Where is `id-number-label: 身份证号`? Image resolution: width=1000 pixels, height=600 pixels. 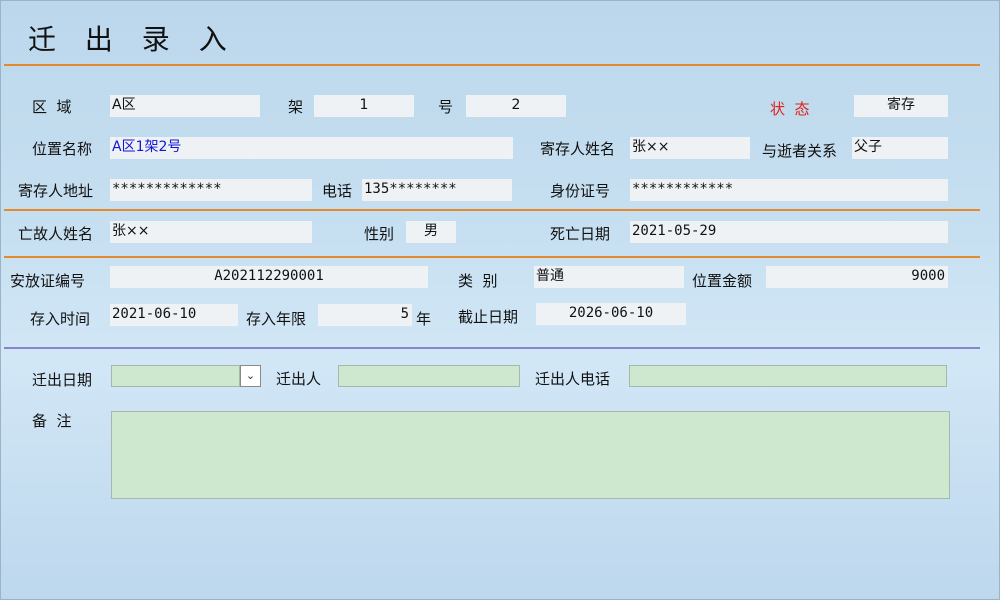 id-number-label: 身份证号 is located at coordinates (580, 191).